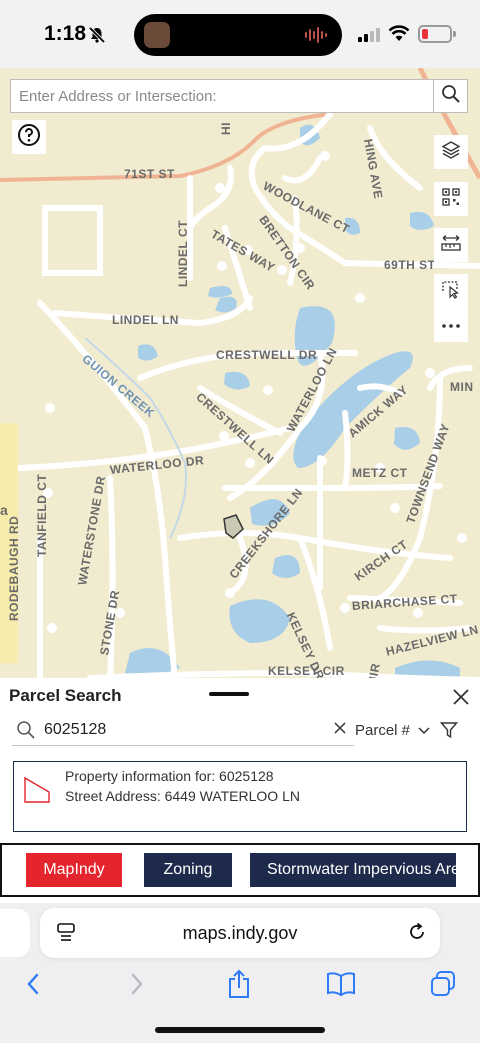 Image resolution: width=480 pixels, height=1043 pixels. I want to click on url-text: maps.indy.gov, so click(240, 933).